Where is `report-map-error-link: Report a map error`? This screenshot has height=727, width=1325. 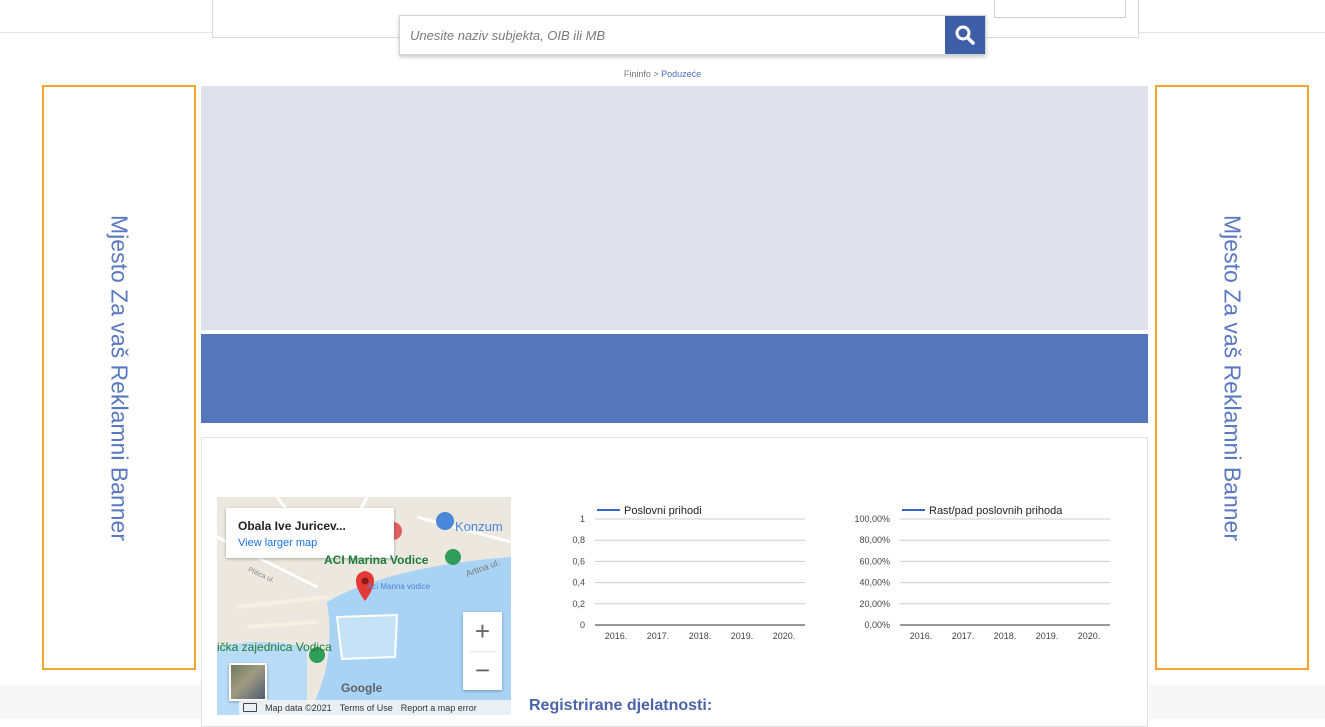 report-map-error-link: Report a map error is located at coordinates (439, 708).